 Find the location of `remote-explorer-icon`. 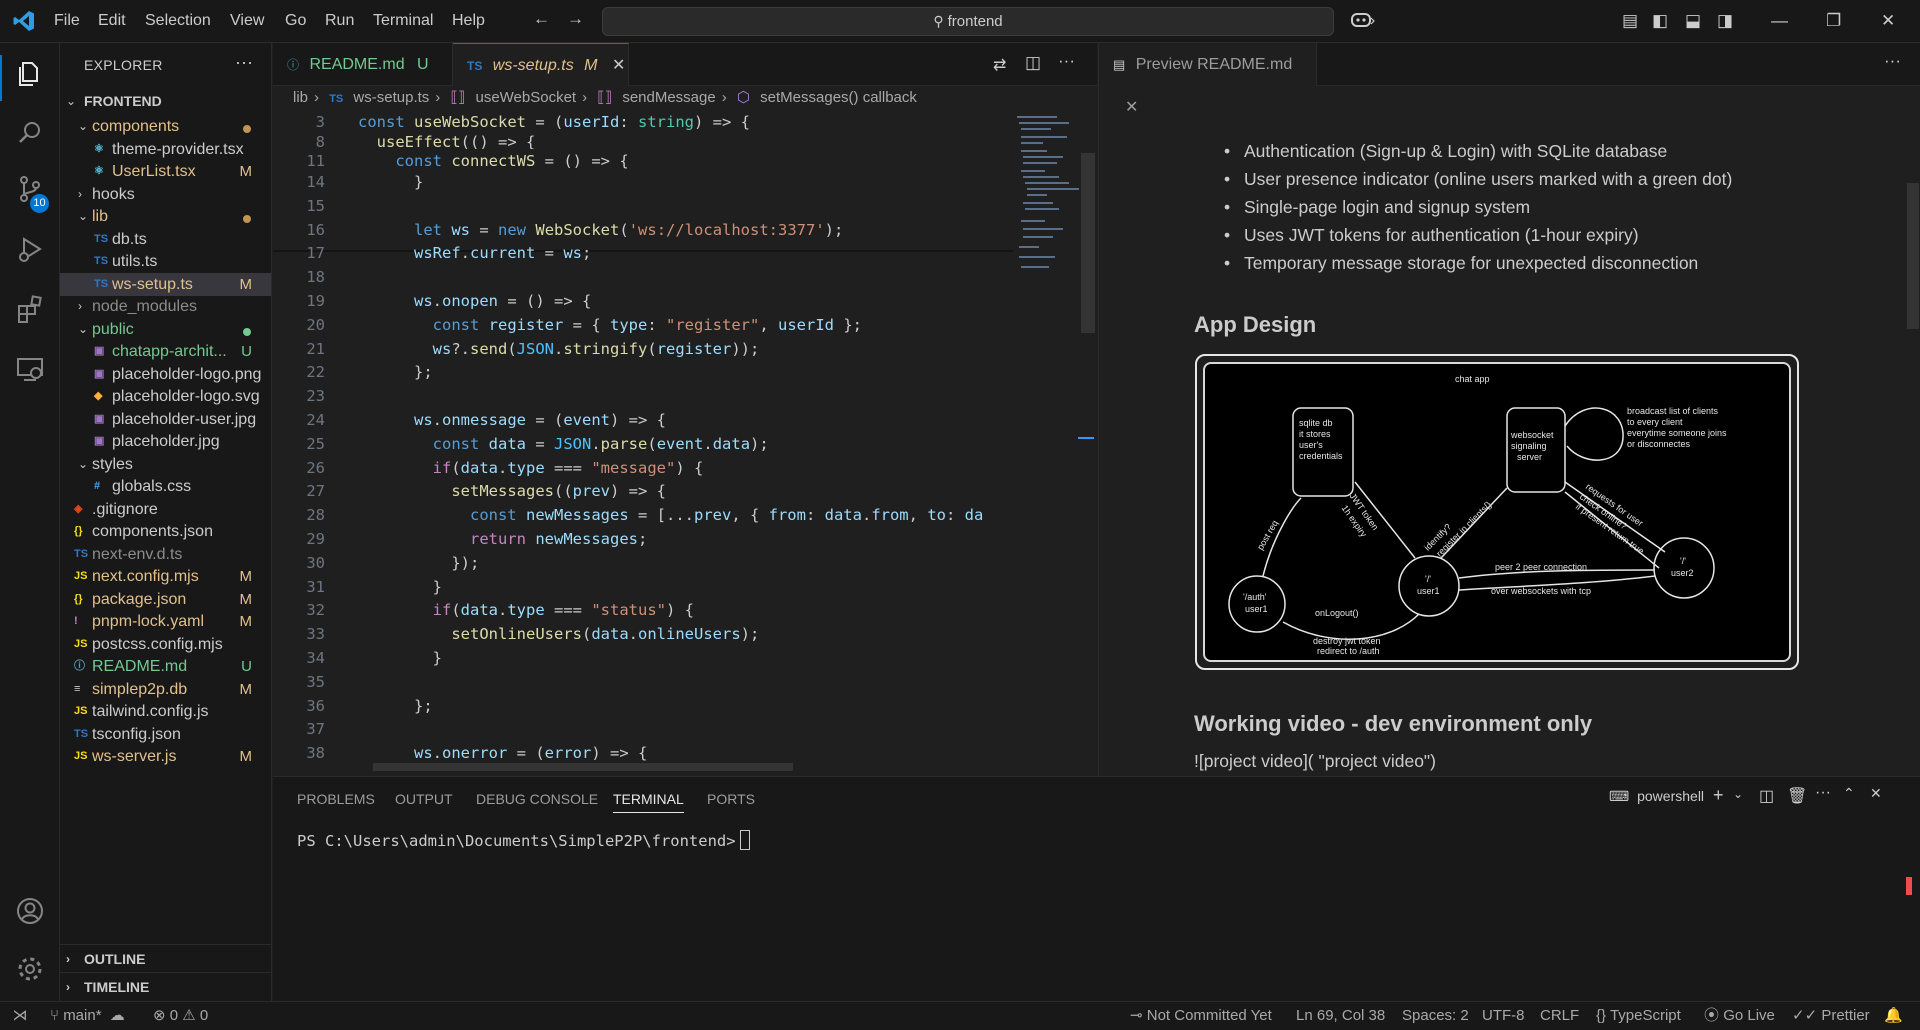

remote-explorer-icon is located at coordinates (30, 369).